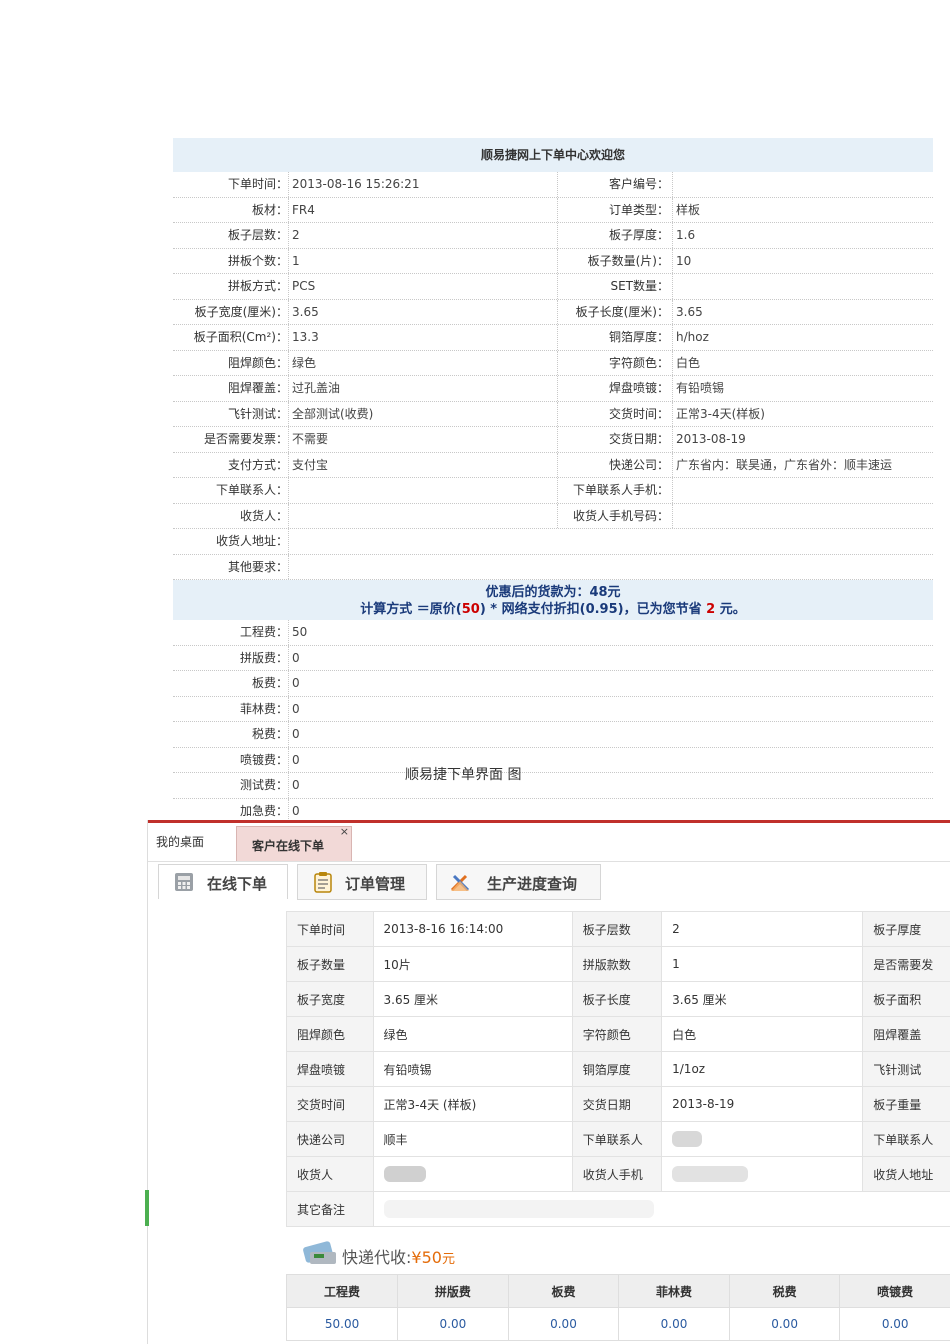 Image resolution: width=950 pixels, height=1344 pixels. Describe the element at coordinates (617, 999) in the screenshot. I see `grid-label: 板子长度` at that location.